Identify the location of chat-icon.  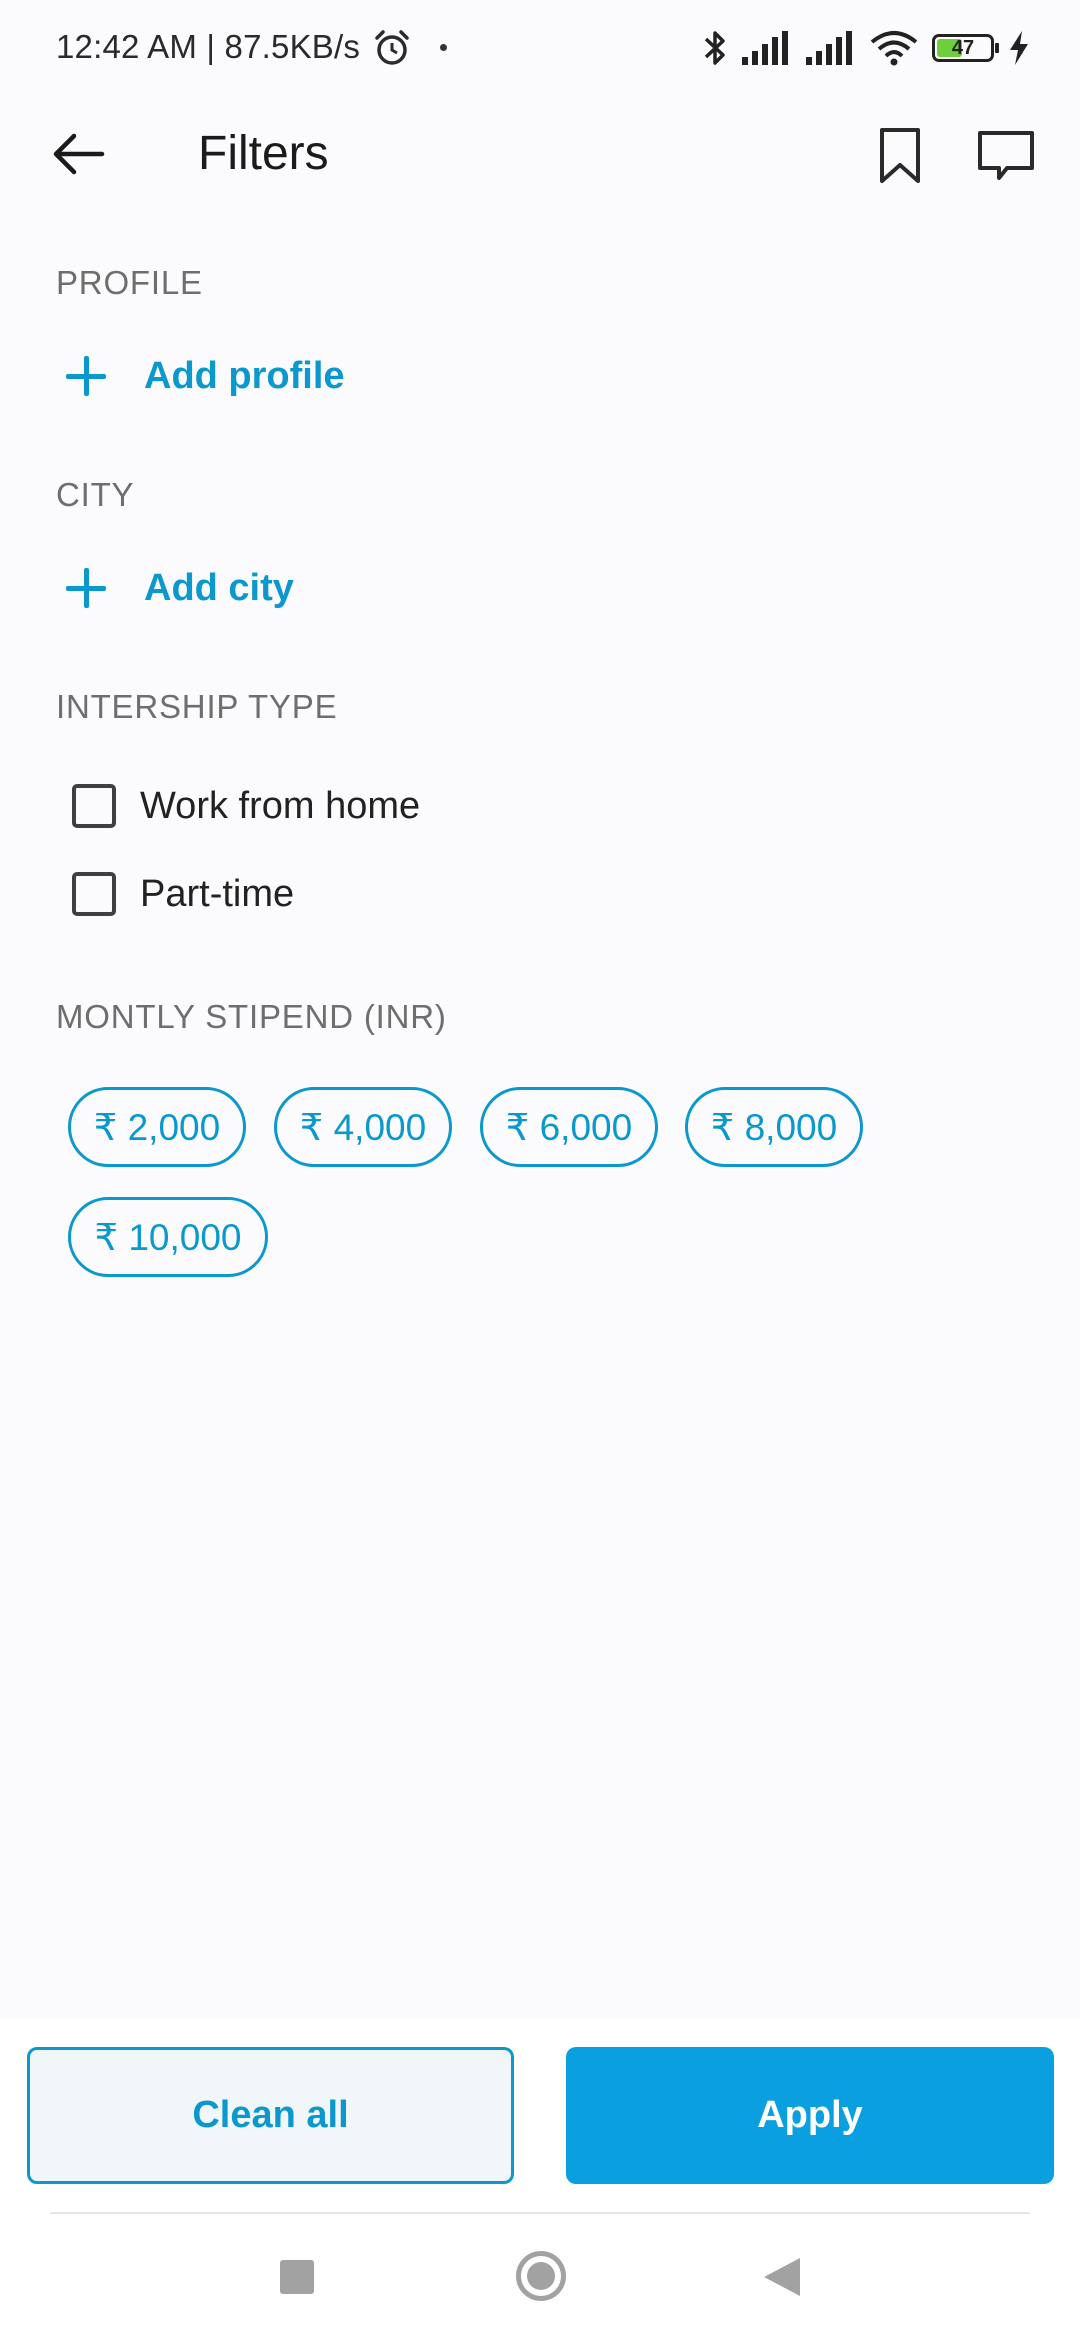
(1006, 155).